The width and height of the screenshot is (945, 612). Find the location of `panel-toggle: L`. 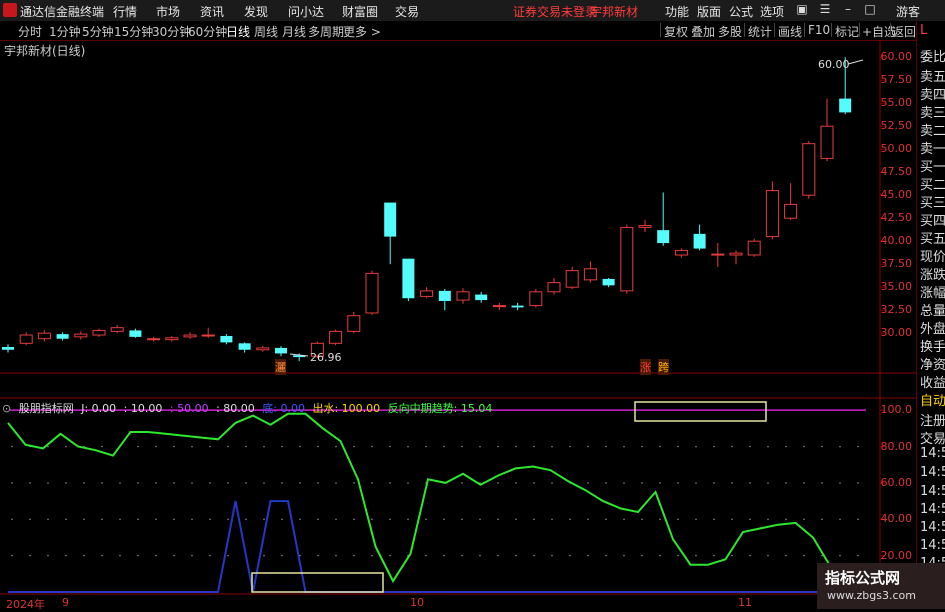

panel-toggle: L is located at coordinates (923, 30).